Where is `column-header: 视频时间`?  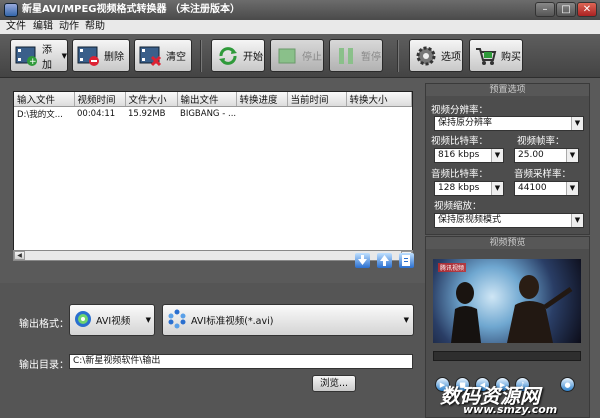
column-header: 视频时间 is located at coordinates (100, 99).